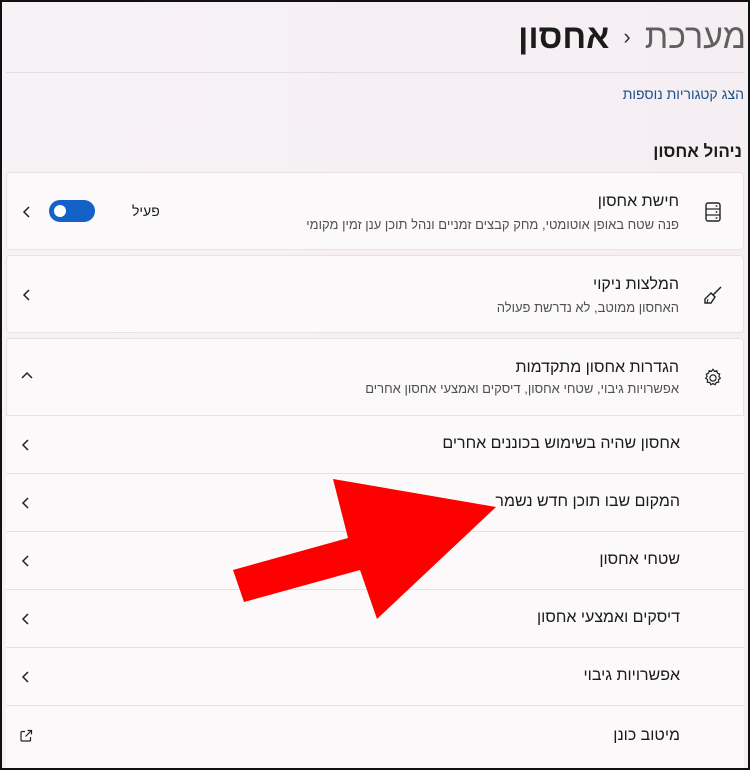 This screenshot has height=770, width=750. Describe the element at coordinates (364, 549) in the screenshot. I see `red-arrow-annotation` at that location.